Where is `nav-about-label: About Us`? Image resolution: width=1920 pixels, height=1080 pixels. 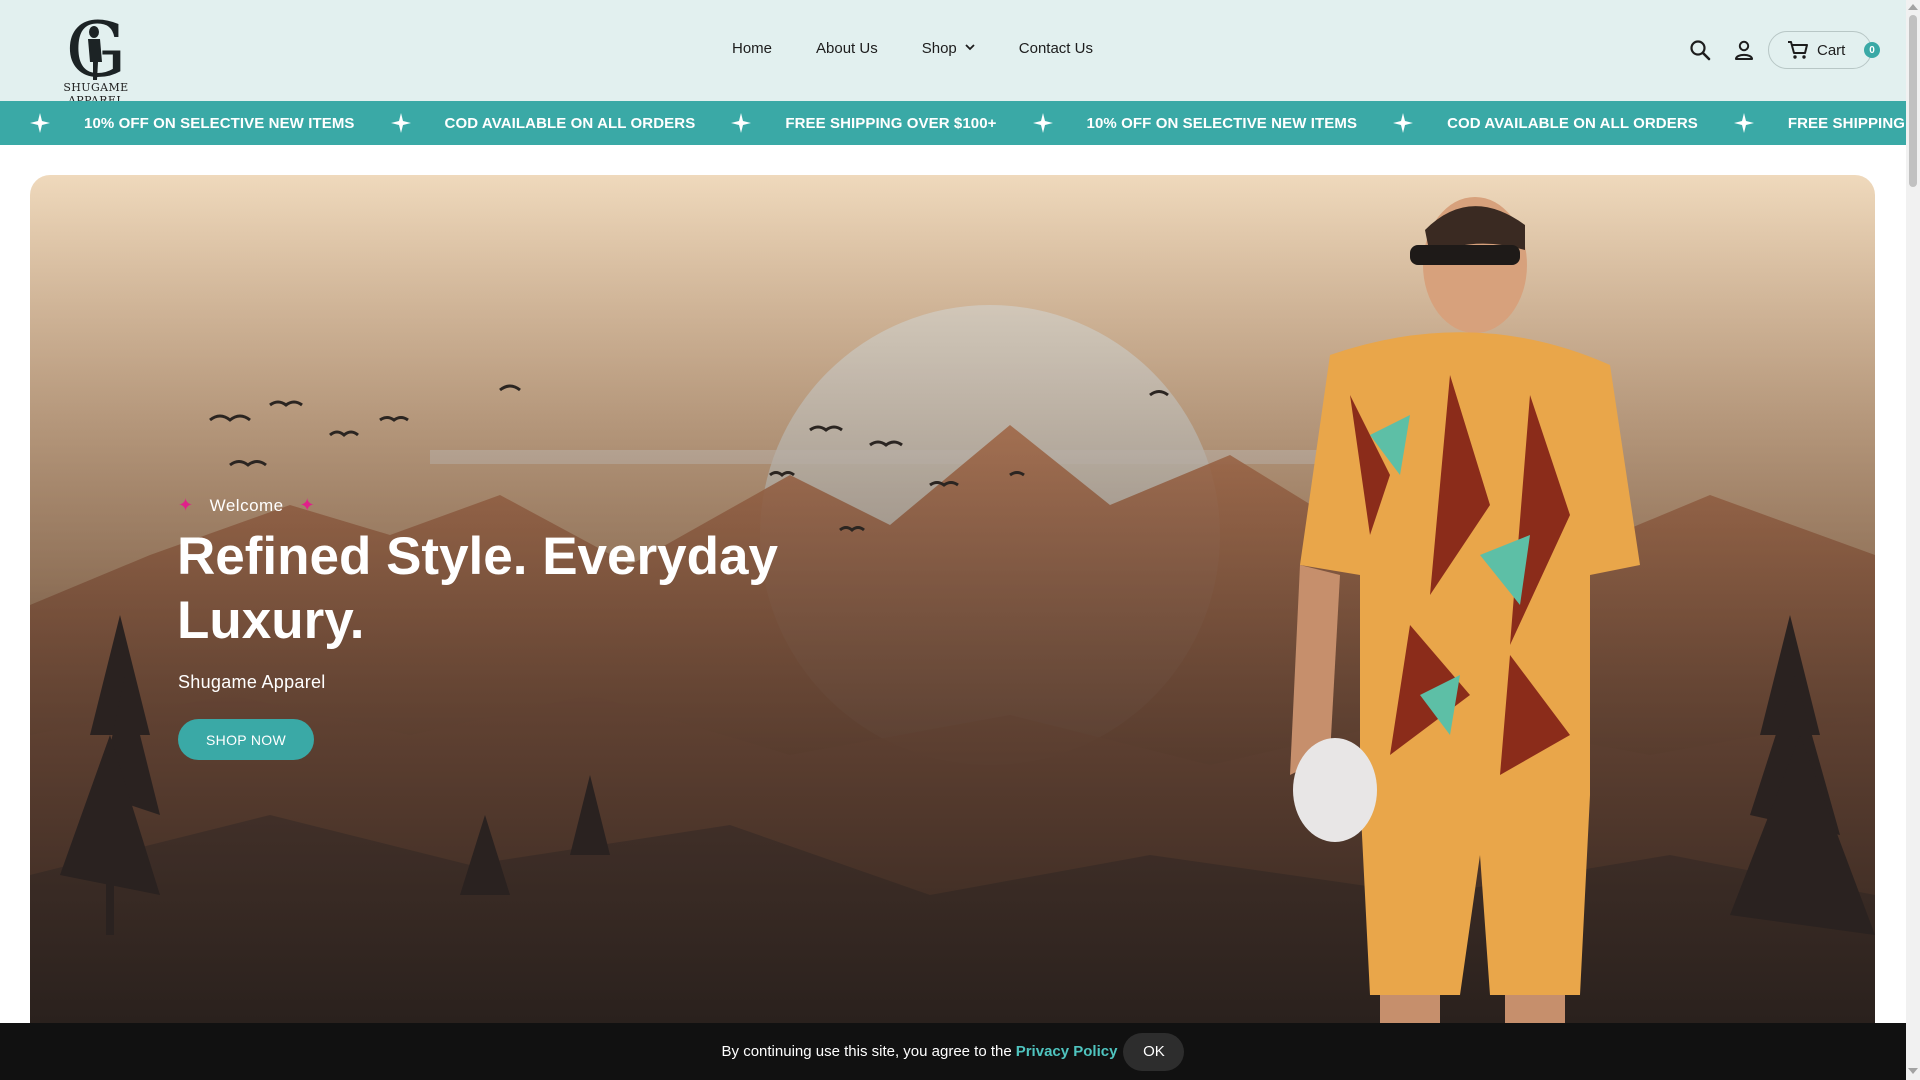 nav-about-label: About Us is located at coordinates (847, 48).